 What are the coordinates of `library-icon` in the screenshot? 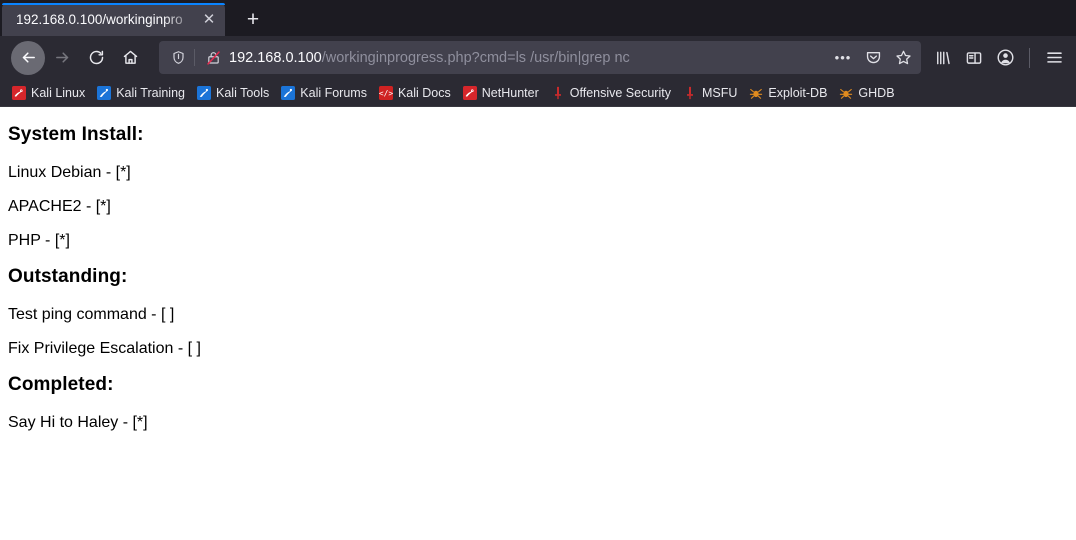 It's located at (943, 58).